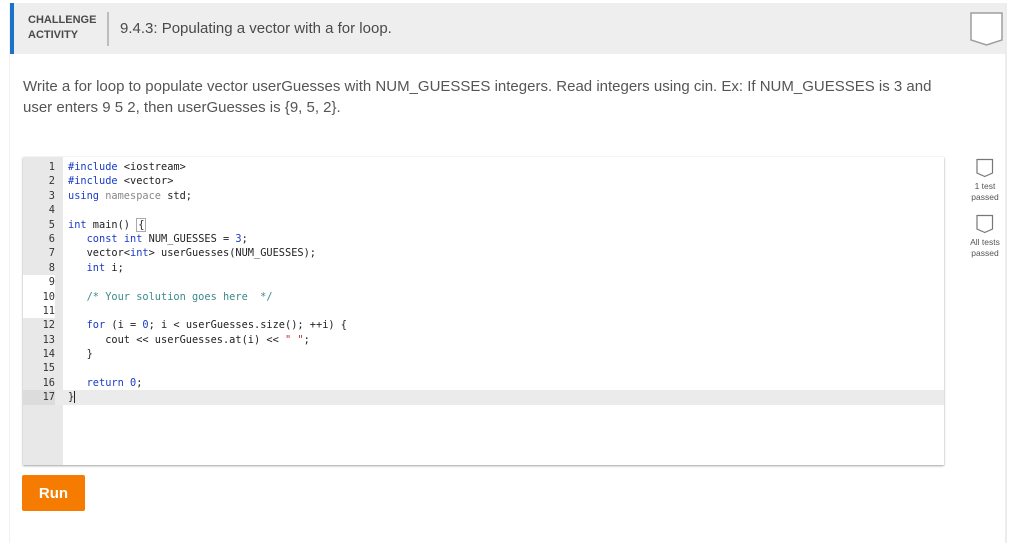  I want to click on code-line: 4, so click(483, 210).